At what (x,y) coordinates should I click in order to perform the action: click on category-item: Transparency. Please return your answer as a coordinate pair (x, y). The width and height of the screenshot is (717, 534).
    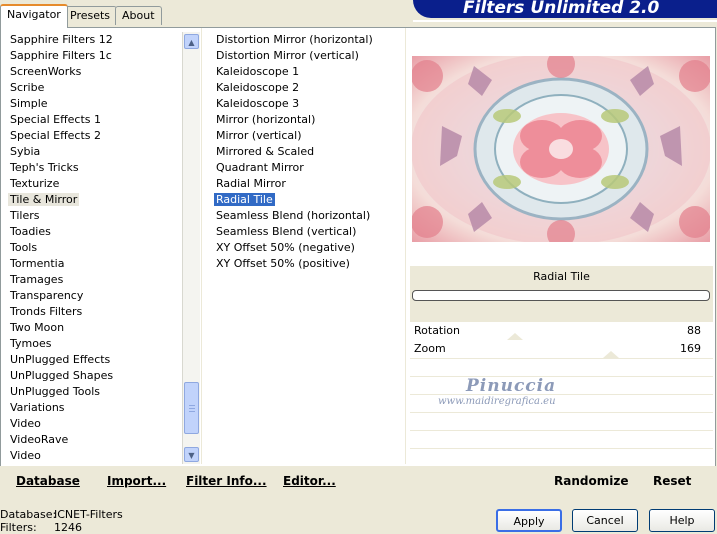
    Looking at the image, I should click on (91, 296).